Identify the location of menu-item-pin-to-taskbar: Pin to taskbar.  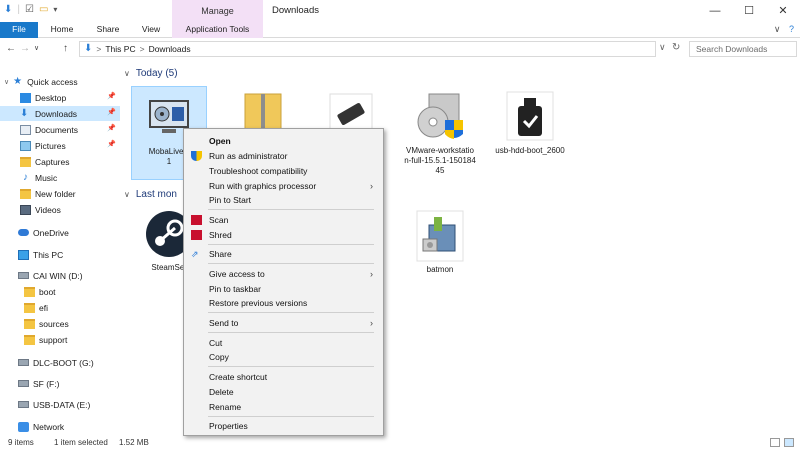
(283, 289).